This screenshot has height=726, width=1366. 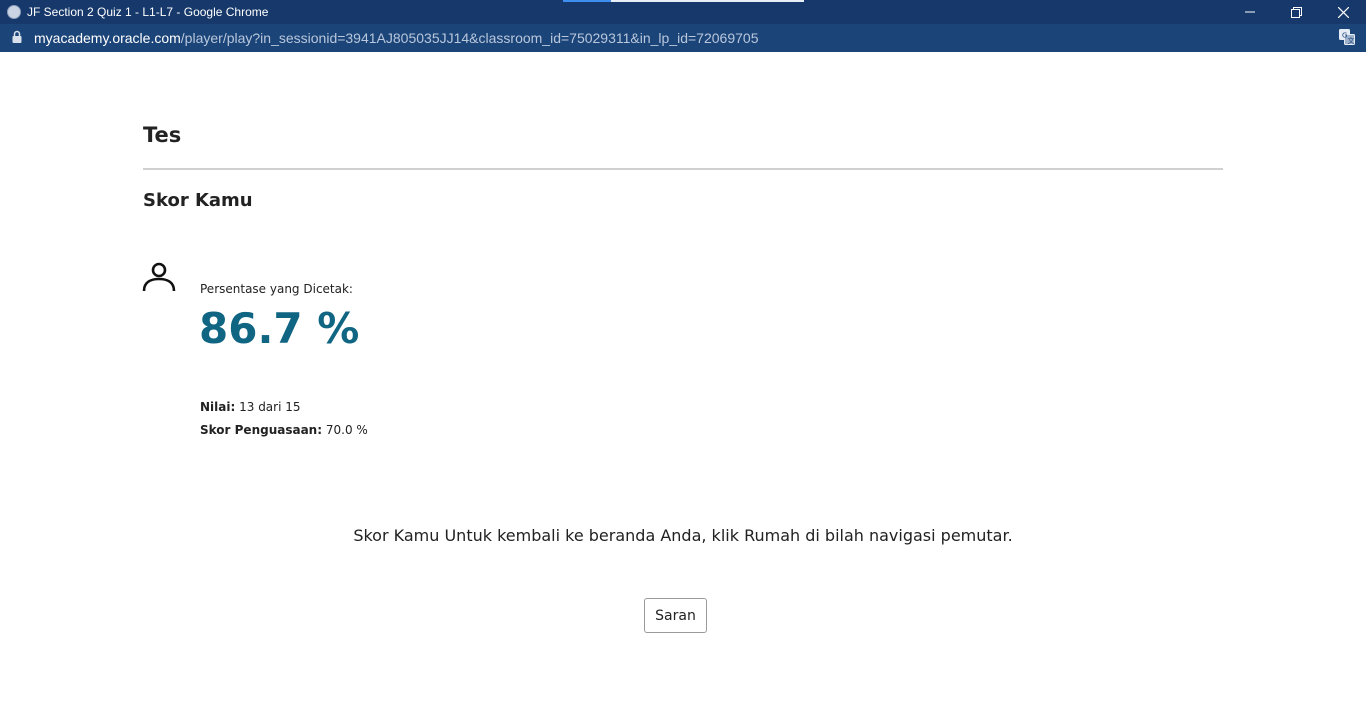 I want to click on page-title: Tes, so click(x=162, y=135).